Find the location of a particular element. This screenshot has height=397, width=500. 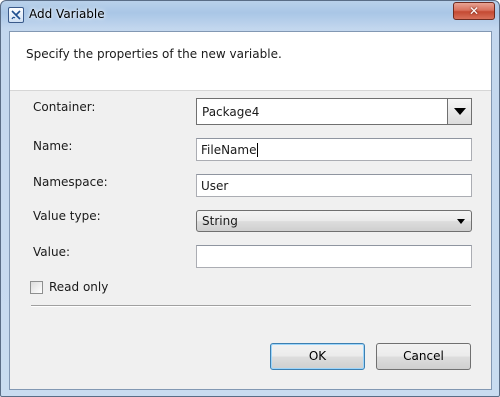

value-label: Value: is located at coordinates (51, 252).